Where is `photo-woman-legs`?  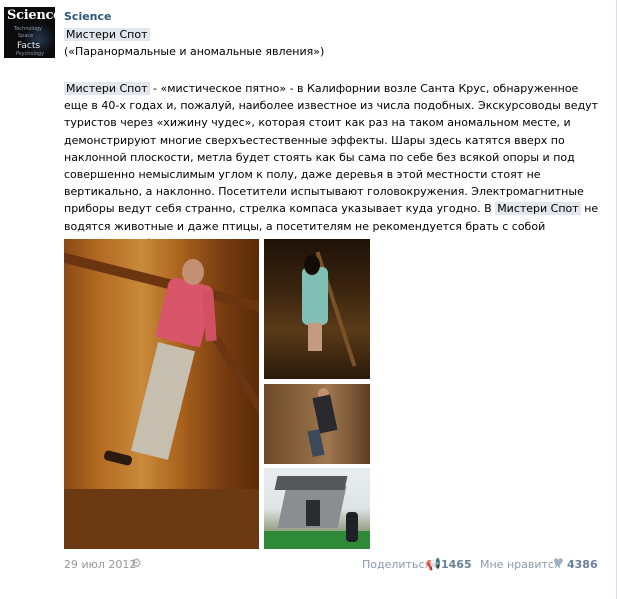
photo-woman-legs is located at coordinates (315, 337).